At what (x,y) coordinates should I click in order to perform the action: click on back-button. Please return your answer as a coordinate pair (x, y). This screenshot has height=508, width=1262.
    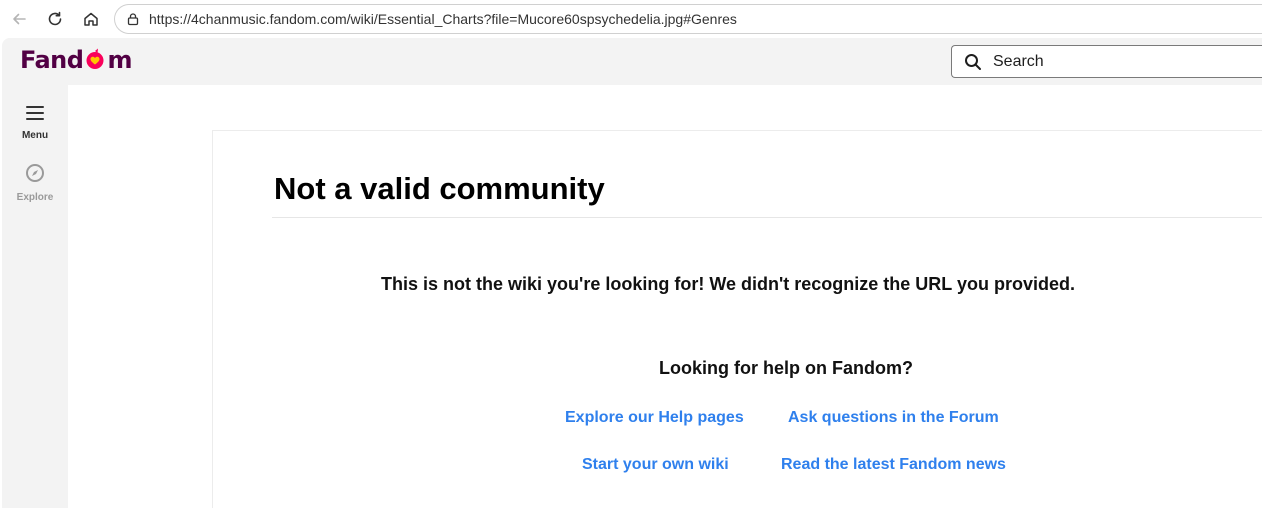
    Looking at the image, I should click on (19, 19).